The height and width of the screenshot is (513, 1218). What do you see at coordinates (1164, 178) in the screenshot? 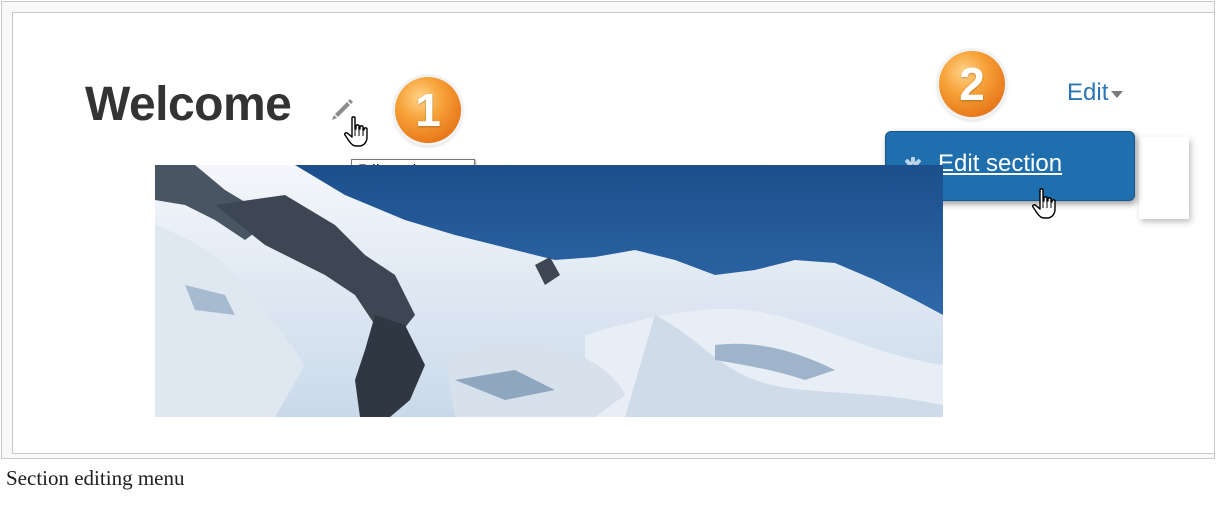
I see `edit-menu-dropdown` at bounding box center [1164, 178].